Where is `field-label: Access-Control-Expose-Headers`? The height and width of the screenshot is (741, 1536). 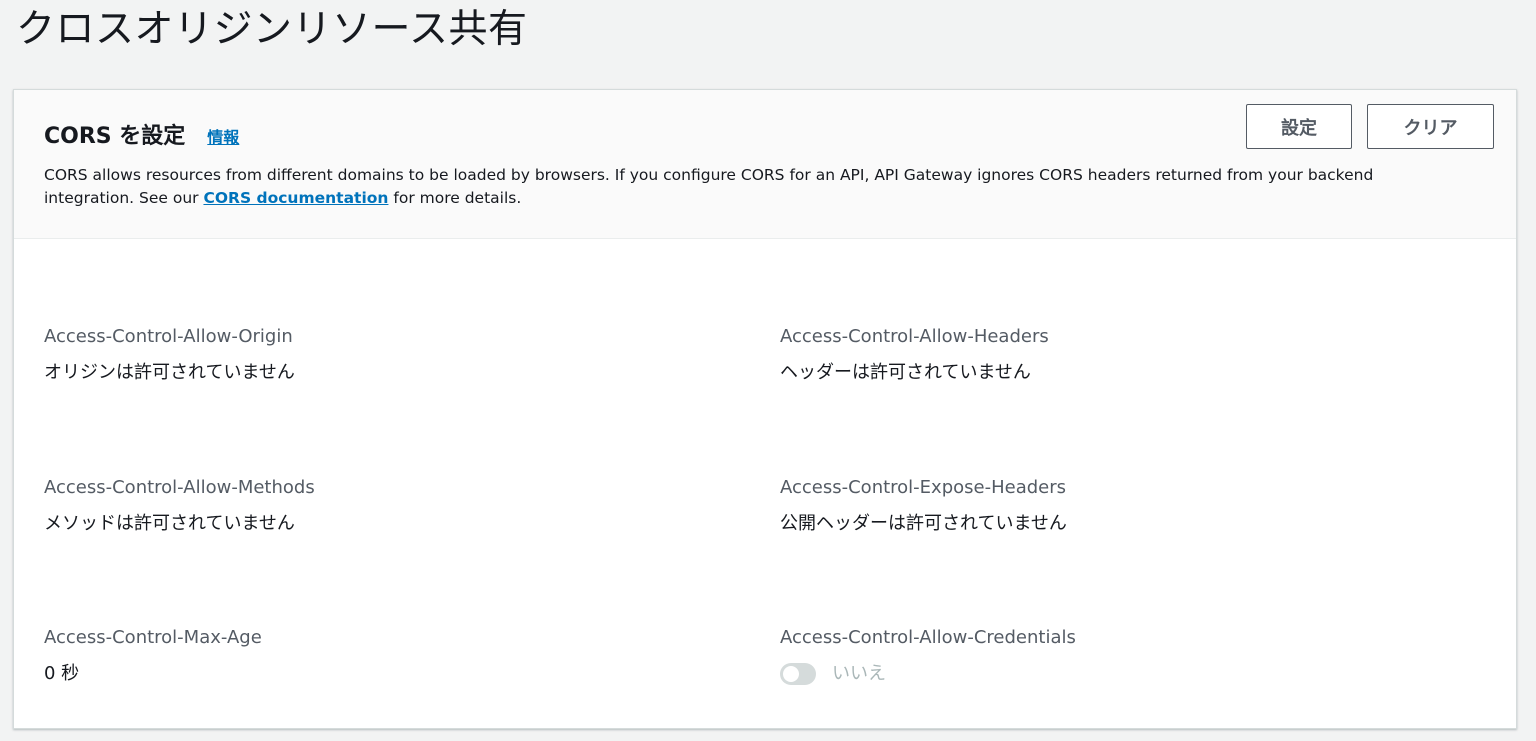
field-label: Access-Control-Expose-Headers is located at coordinates (923, 487).